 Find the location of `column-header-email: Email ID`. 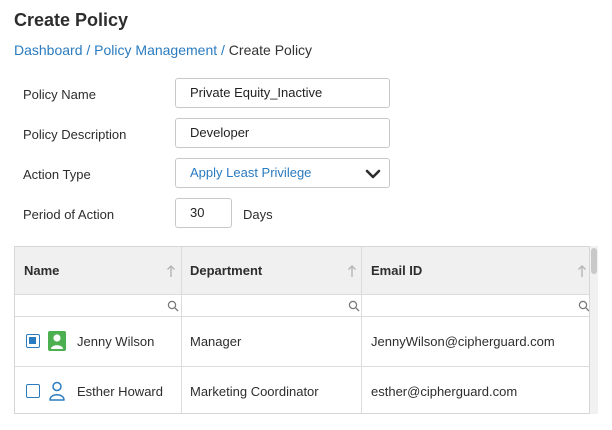

column-header-email: Email ID is located at coordinates (392, 271).